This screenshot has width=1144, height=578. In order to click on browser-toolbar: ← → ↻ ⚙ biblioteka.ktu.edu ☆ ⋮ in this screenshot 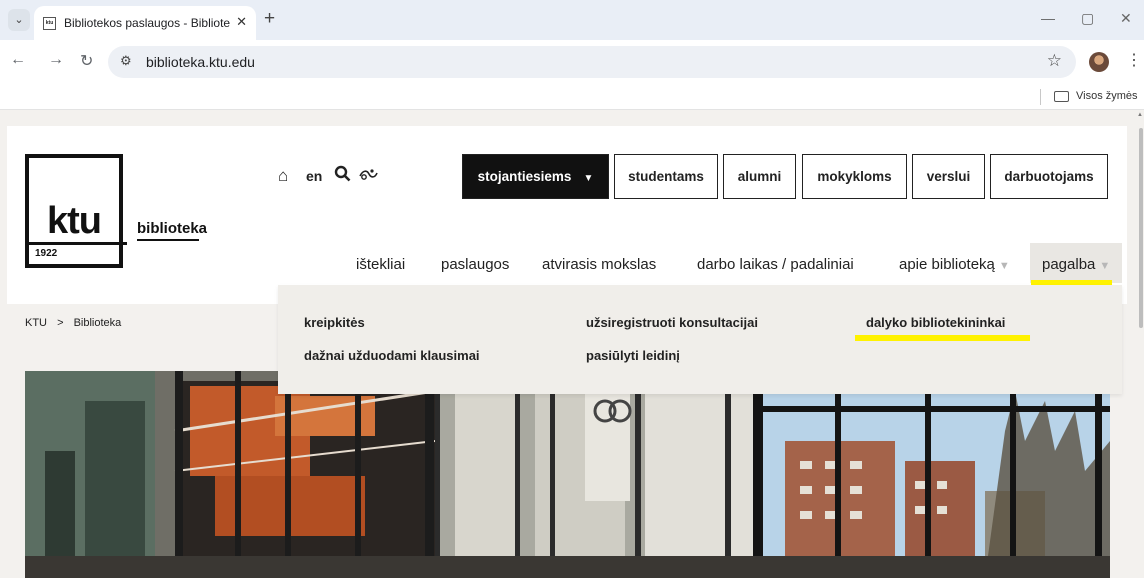, I will do `click(572, 62)`.